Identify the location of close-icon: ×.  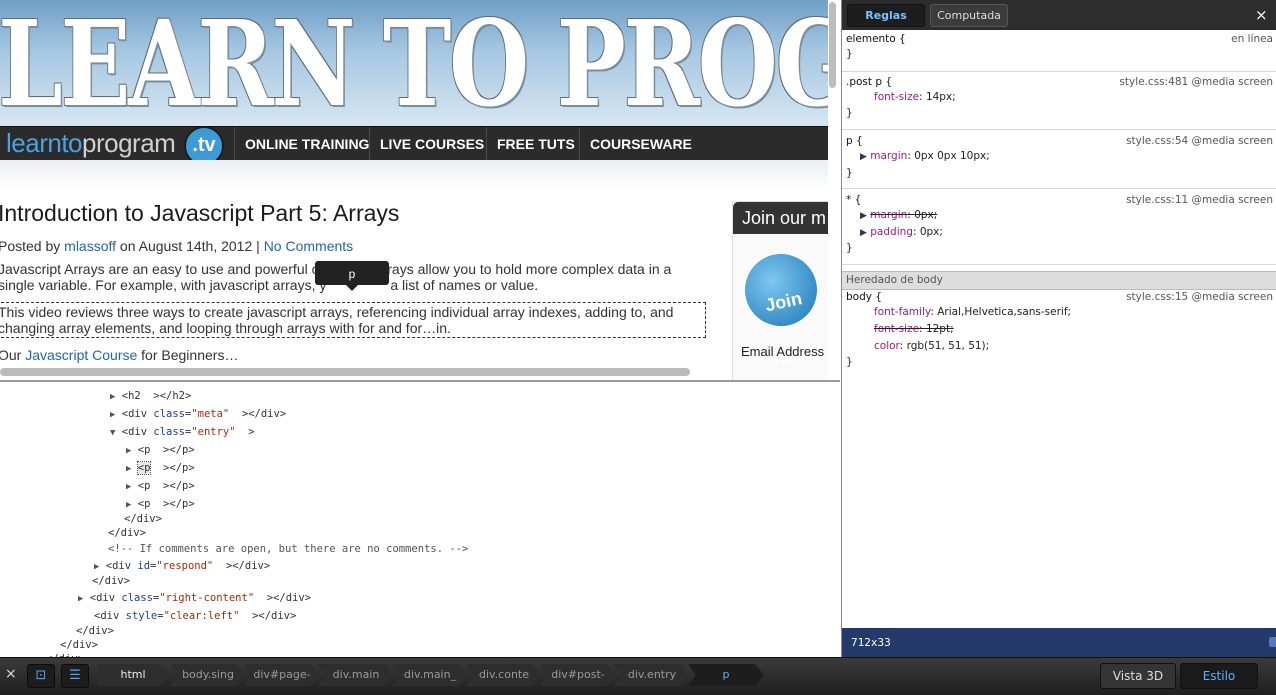
(1261, 15).